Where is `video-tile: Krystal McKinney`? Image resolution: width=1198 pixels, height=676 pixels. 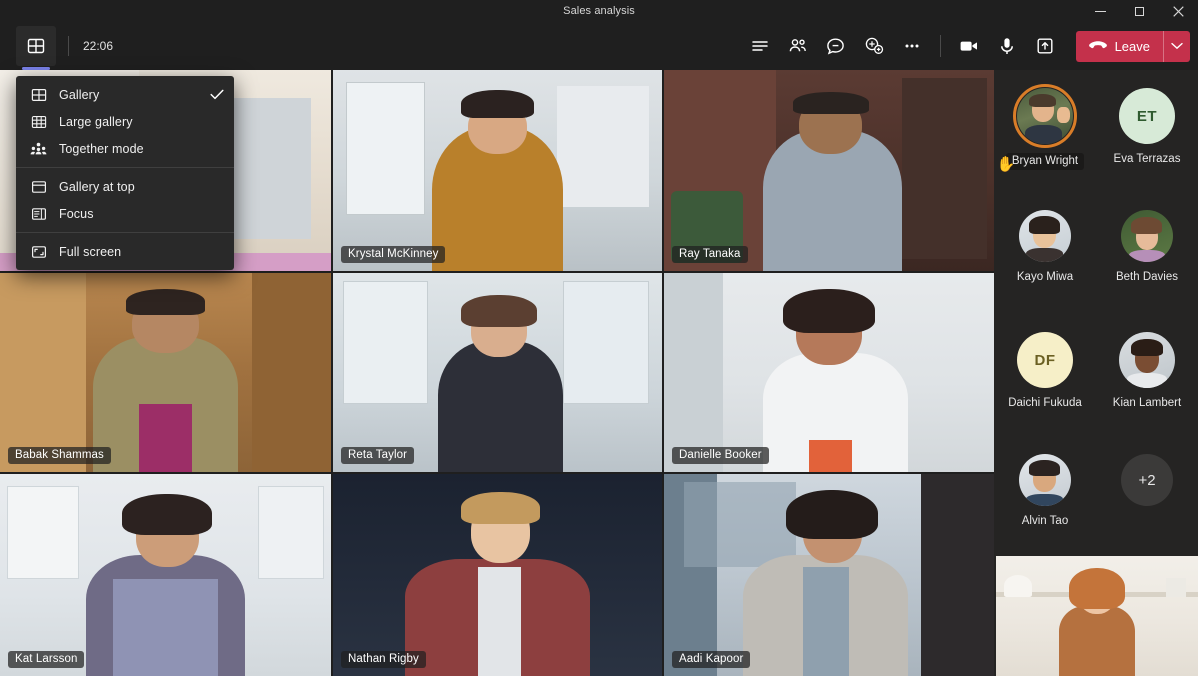 video-tile: Krystal McKinney is located at coordinates (498, 171).